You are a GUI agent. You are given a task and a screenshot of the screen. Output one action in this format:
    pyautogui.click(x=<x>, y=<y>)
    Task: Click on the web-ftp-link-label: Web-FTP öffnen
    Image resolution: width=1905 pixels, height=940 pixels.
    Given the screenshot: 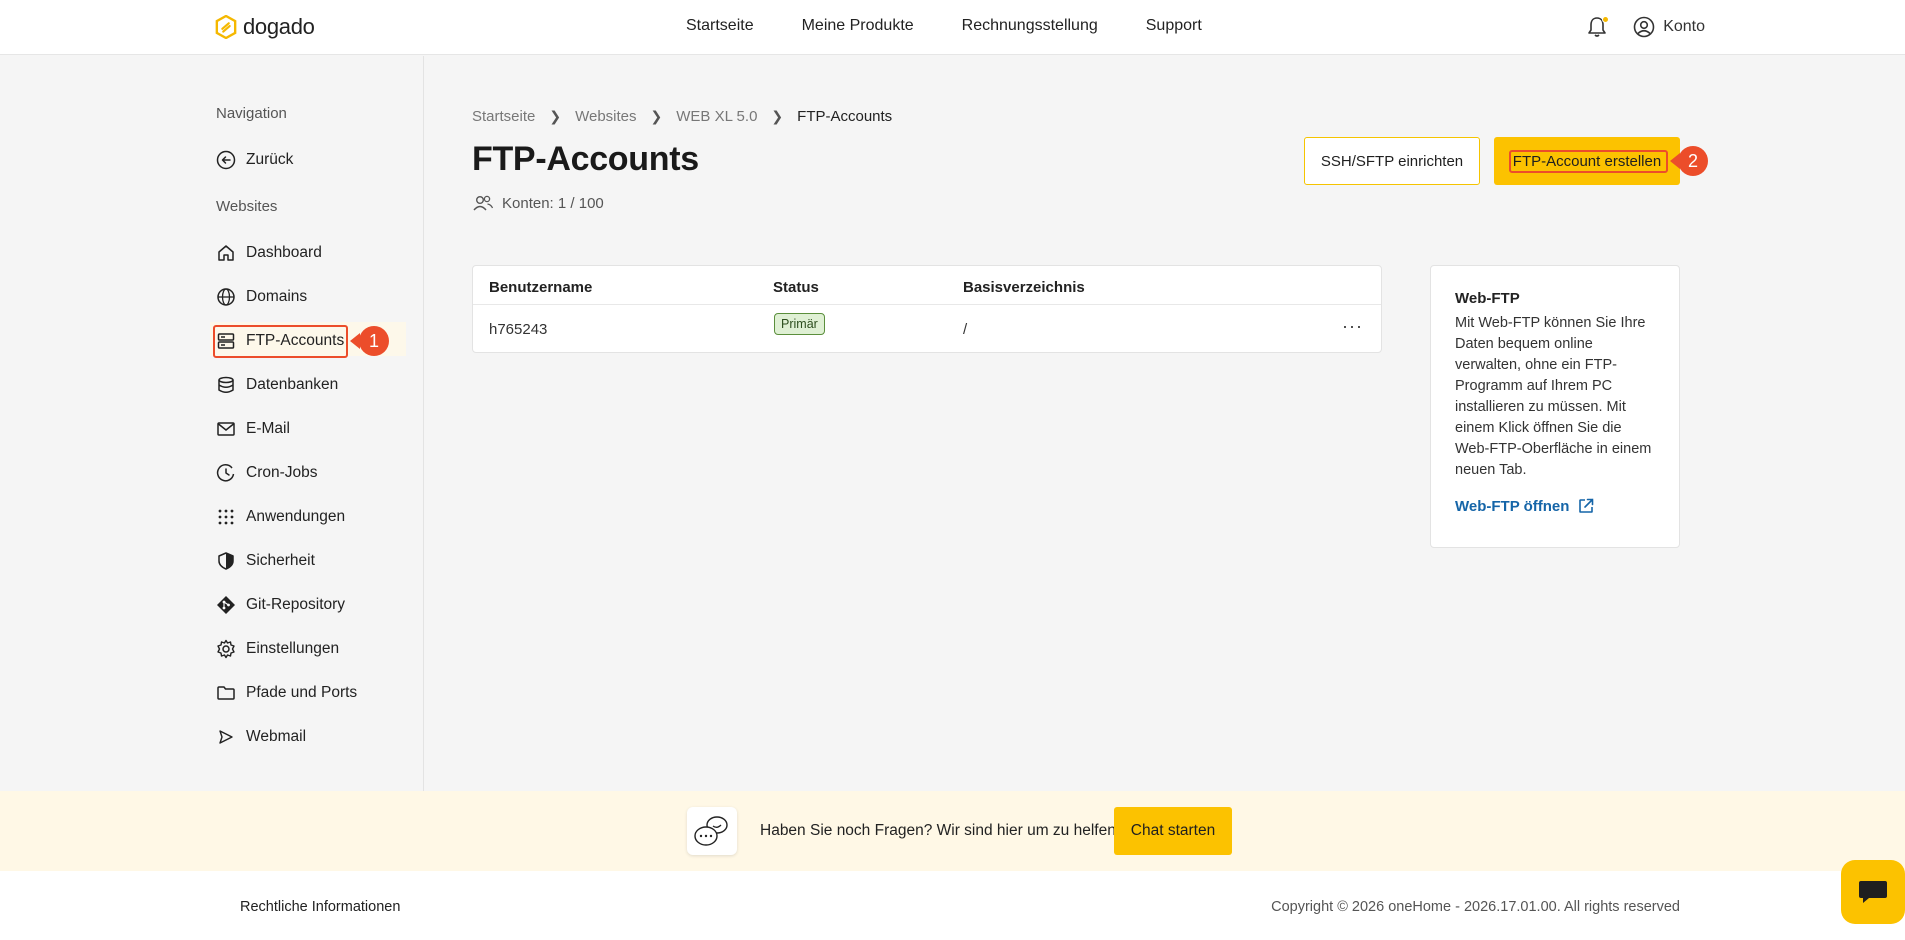 What is the action you would take?
    pyautogui.click(x=1512, y=506)
    